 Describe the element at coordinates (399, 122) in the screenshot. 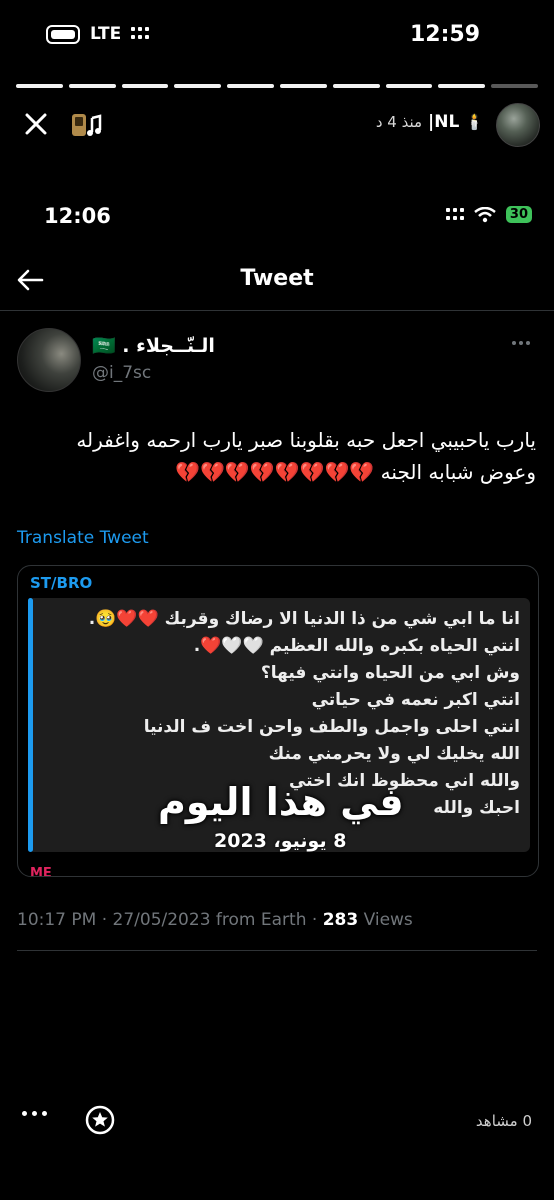

I see `story-time-ago: منذ 4 د` at that location.